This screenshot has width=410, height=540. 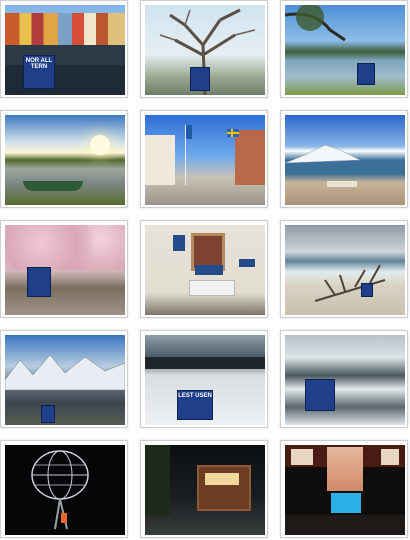 I want to click on photo-snowy-coast, so click(x=345, y=160).